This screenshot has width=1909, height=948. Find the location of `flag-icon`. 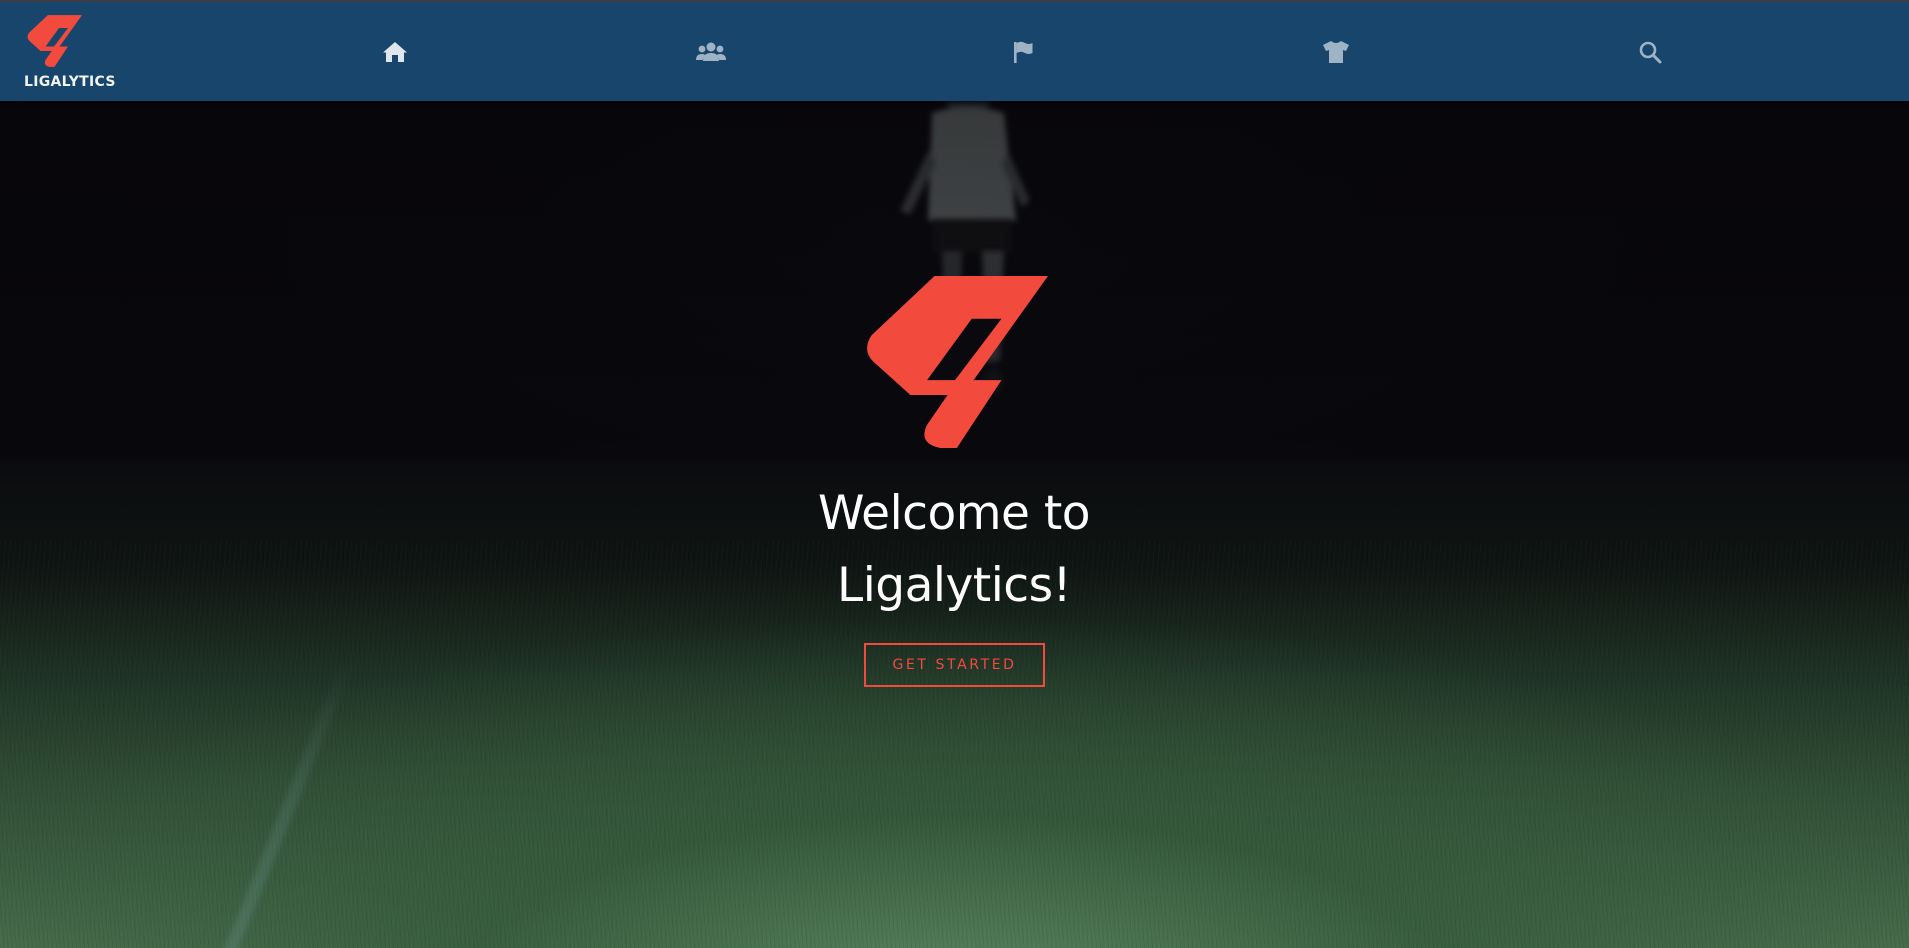

flag-icon is located at coordinates (1023, 52).